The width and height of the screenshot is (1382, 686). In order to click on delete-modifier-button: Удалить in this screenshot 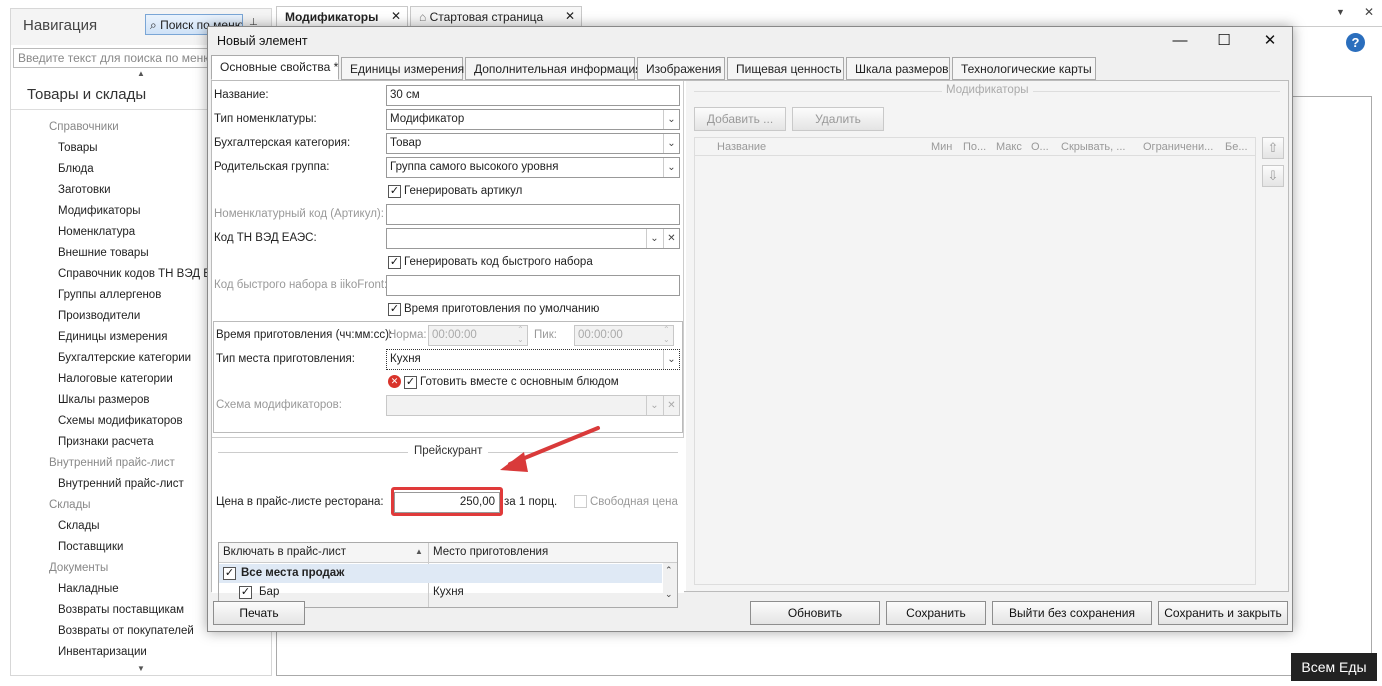, I will do `click(838, 119)`.